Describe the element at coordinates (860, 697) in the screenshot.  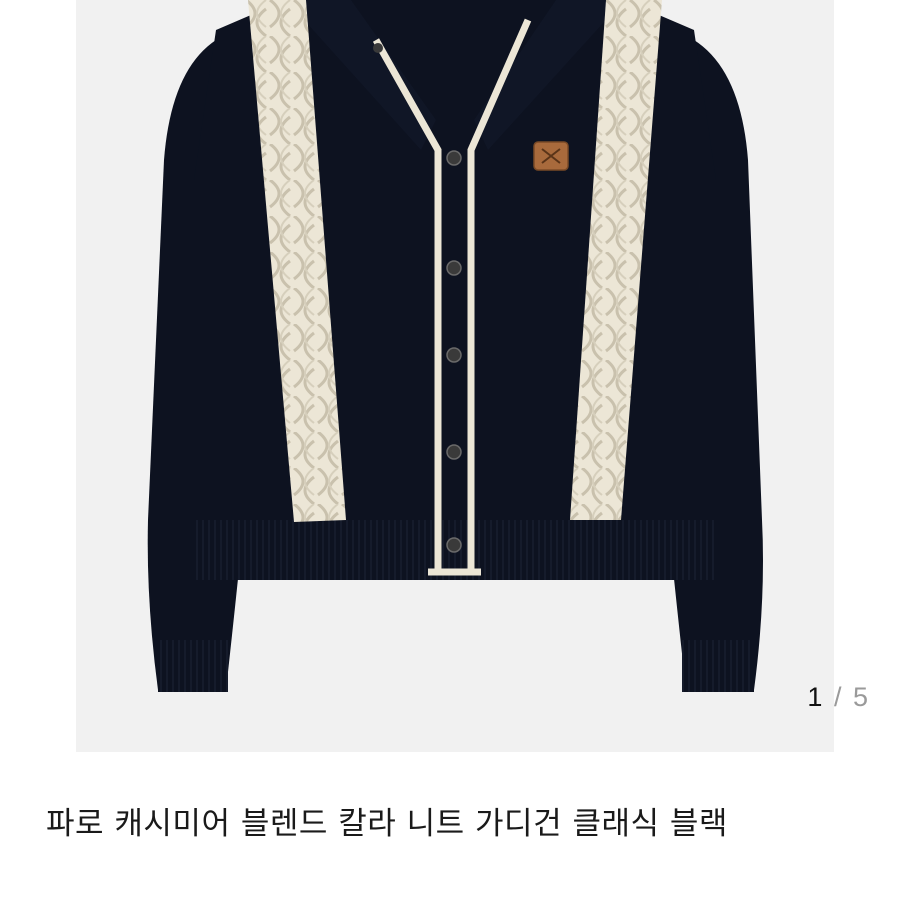
I see `counter-total: 5` at that location.